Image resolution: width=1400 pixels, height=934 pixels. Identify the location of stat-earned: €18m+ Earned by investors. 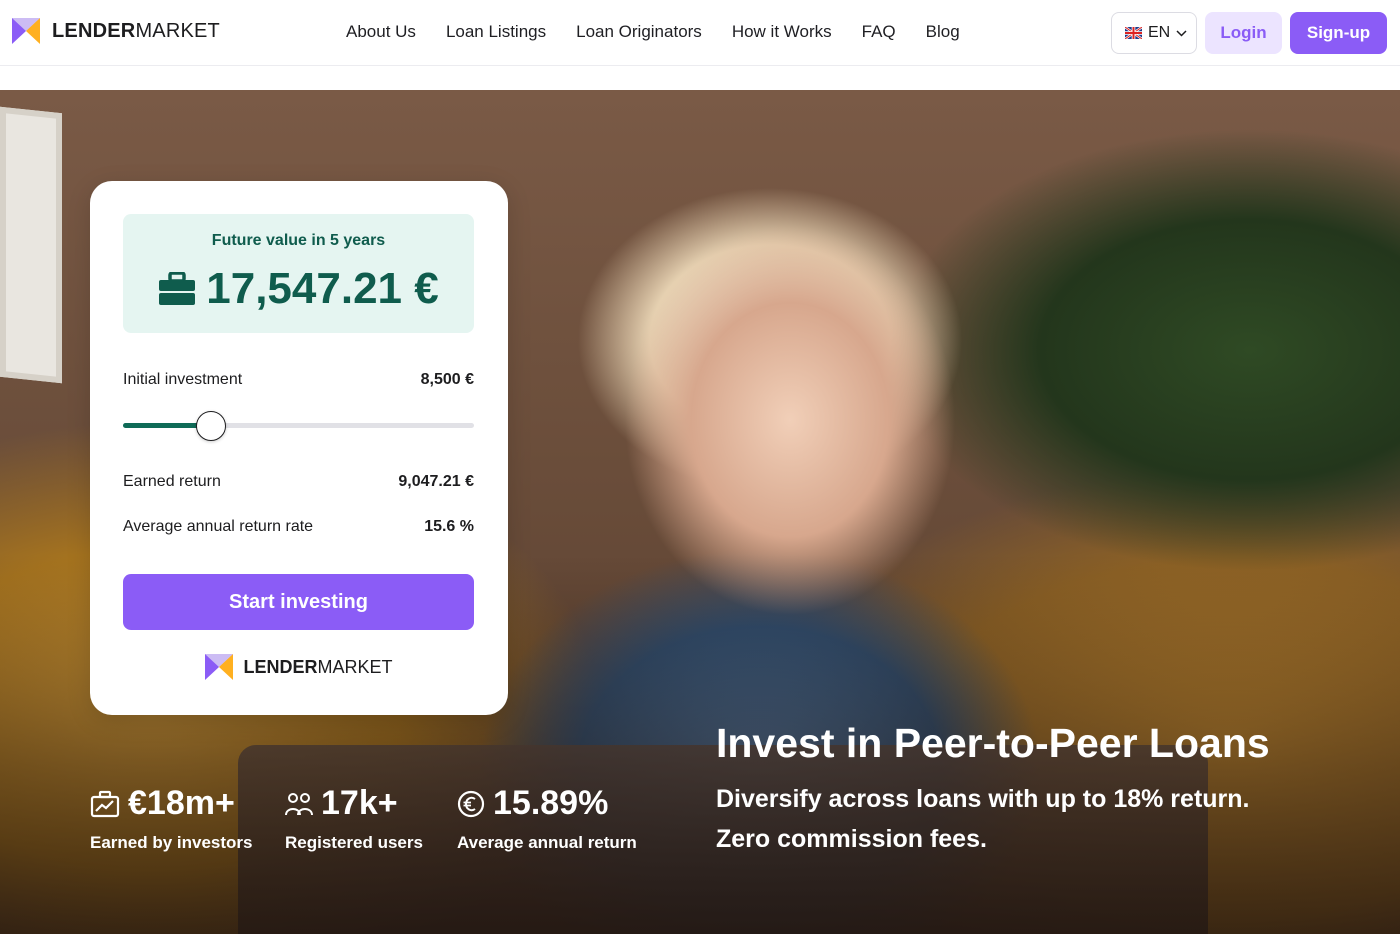
(171, 818).